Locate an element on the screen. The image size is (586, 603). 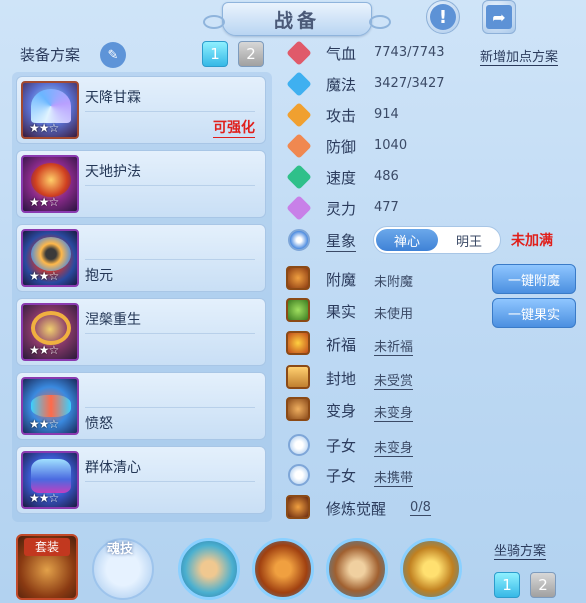
extra-value: 未祈福 is located at coordinates (394, 346).